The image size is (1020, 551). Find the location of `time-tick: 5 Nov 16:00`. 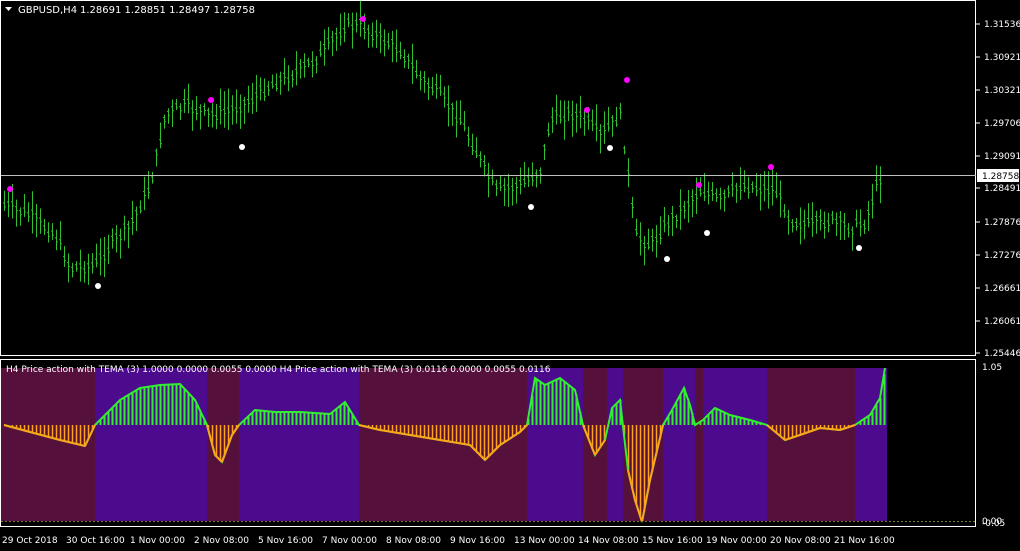

time-tick: 5 Nov 16:00 is located at coordinates (285, 541).